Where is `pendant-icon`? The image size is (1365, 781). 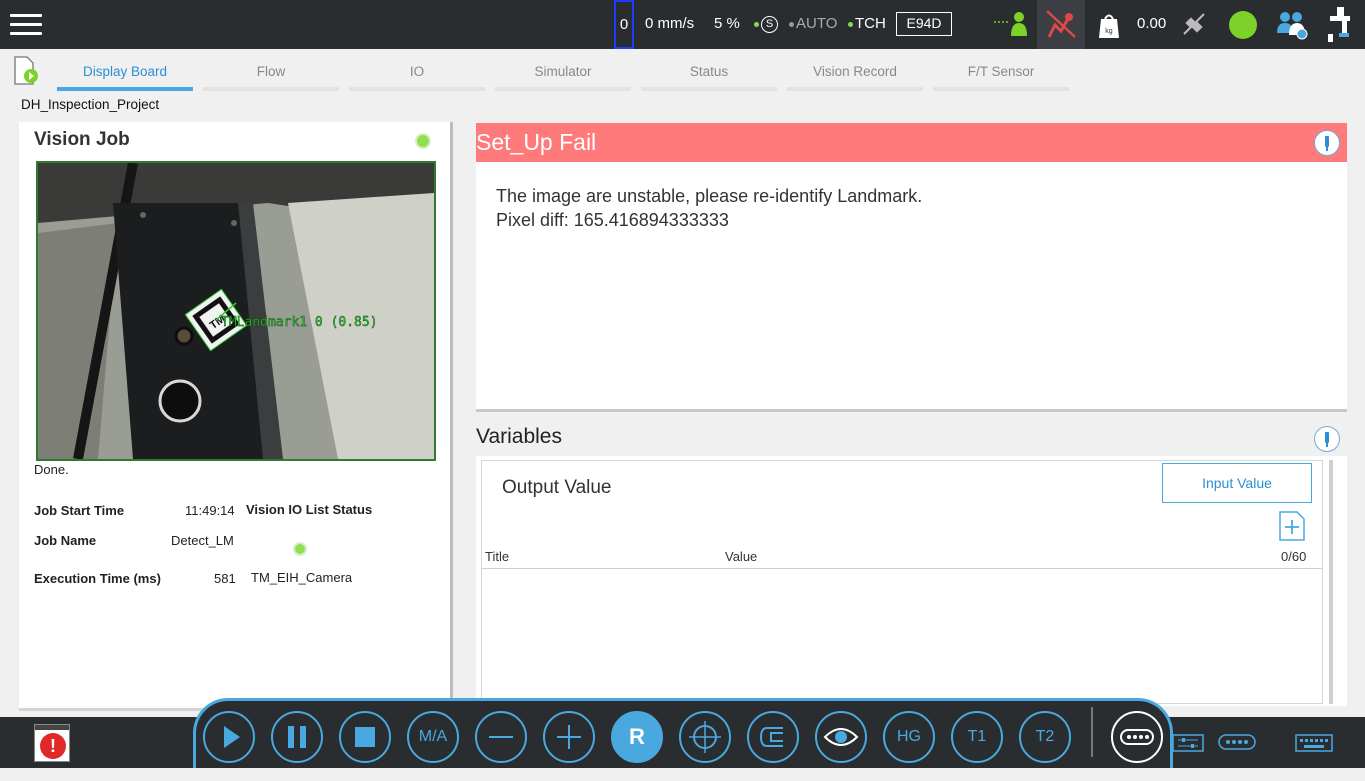 pendant-icon is located at coordinates (1237, 742).